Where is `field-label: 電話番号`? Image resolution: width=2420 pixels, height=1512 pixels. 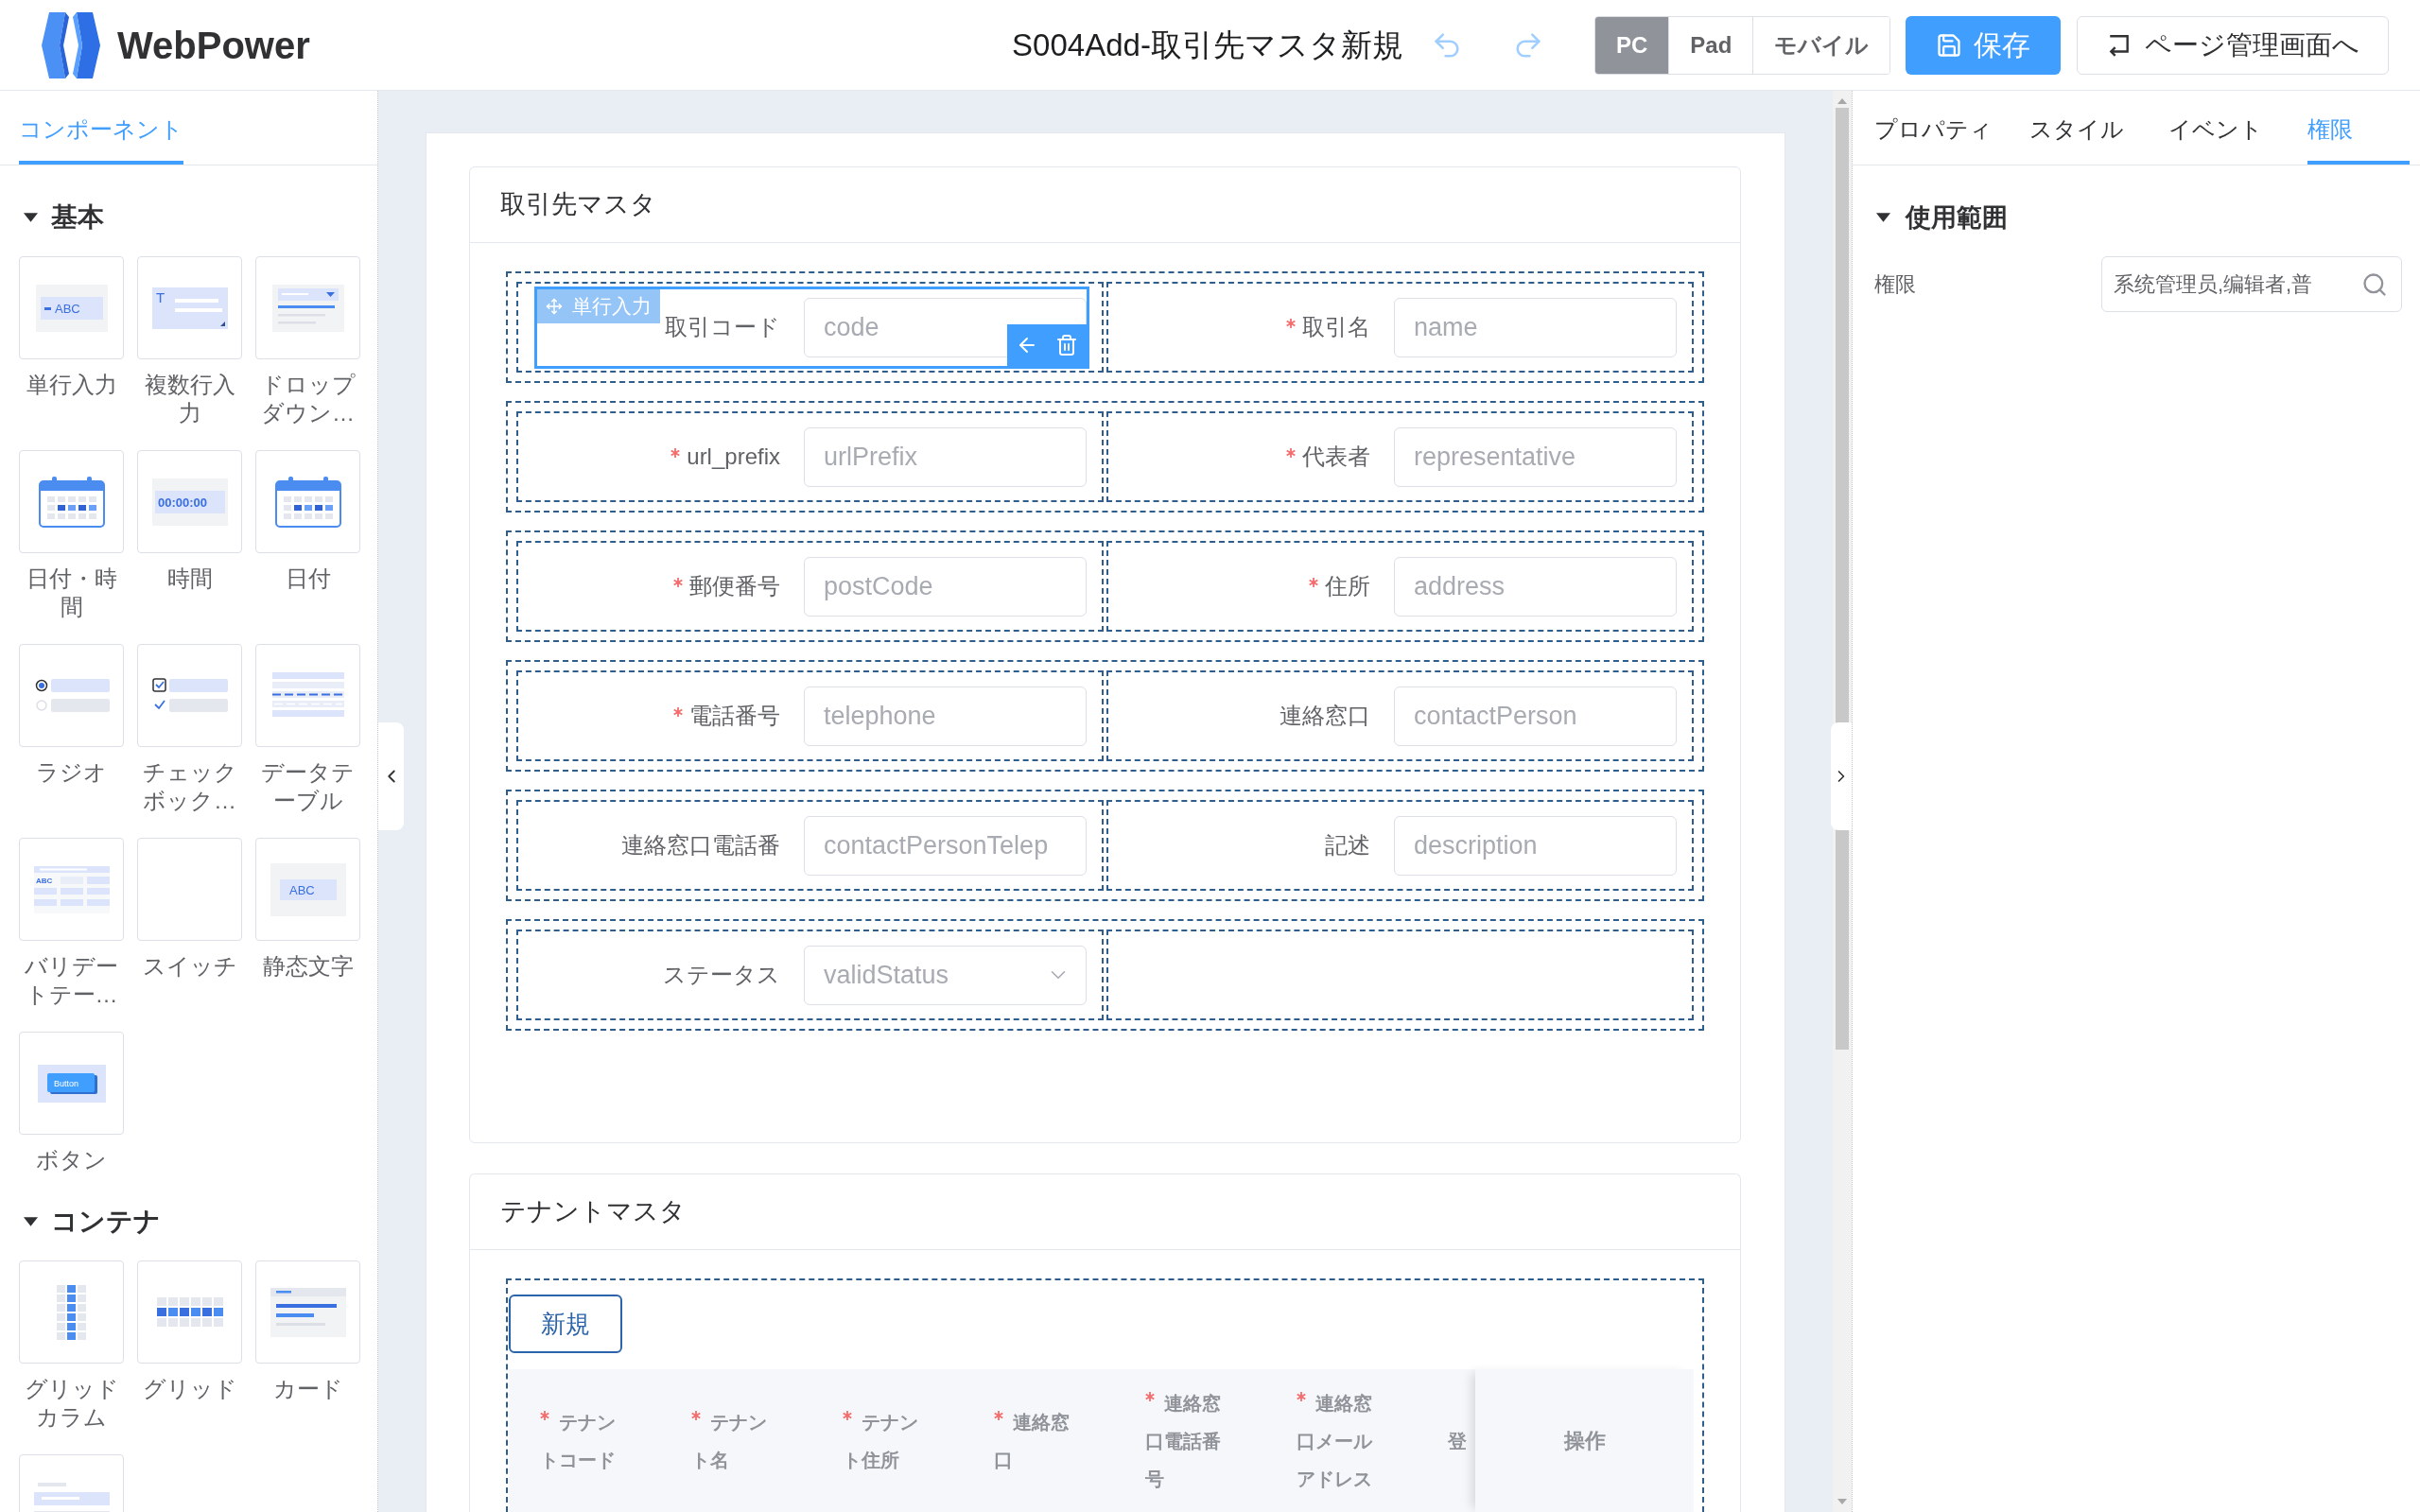 field-label: 電話番号 is located at coordinates (735, 716).